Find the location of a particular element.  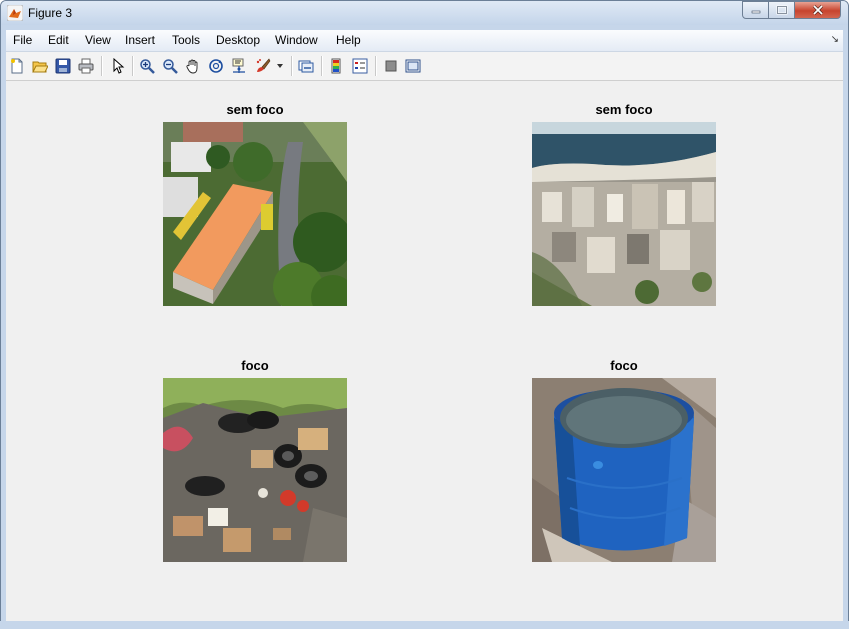

open-file-button is located at coordinates (40, 66).